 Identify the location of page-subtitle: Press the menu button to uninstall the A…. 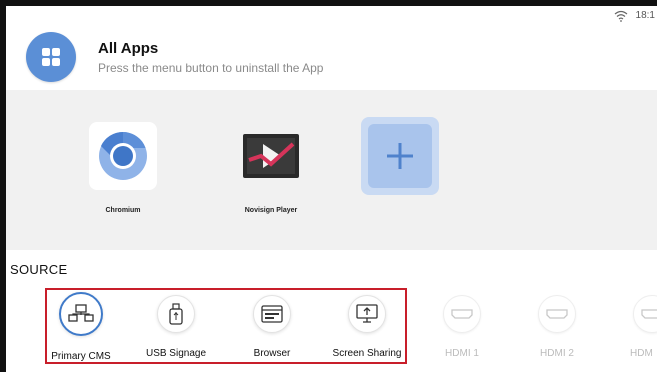
(211, 67).